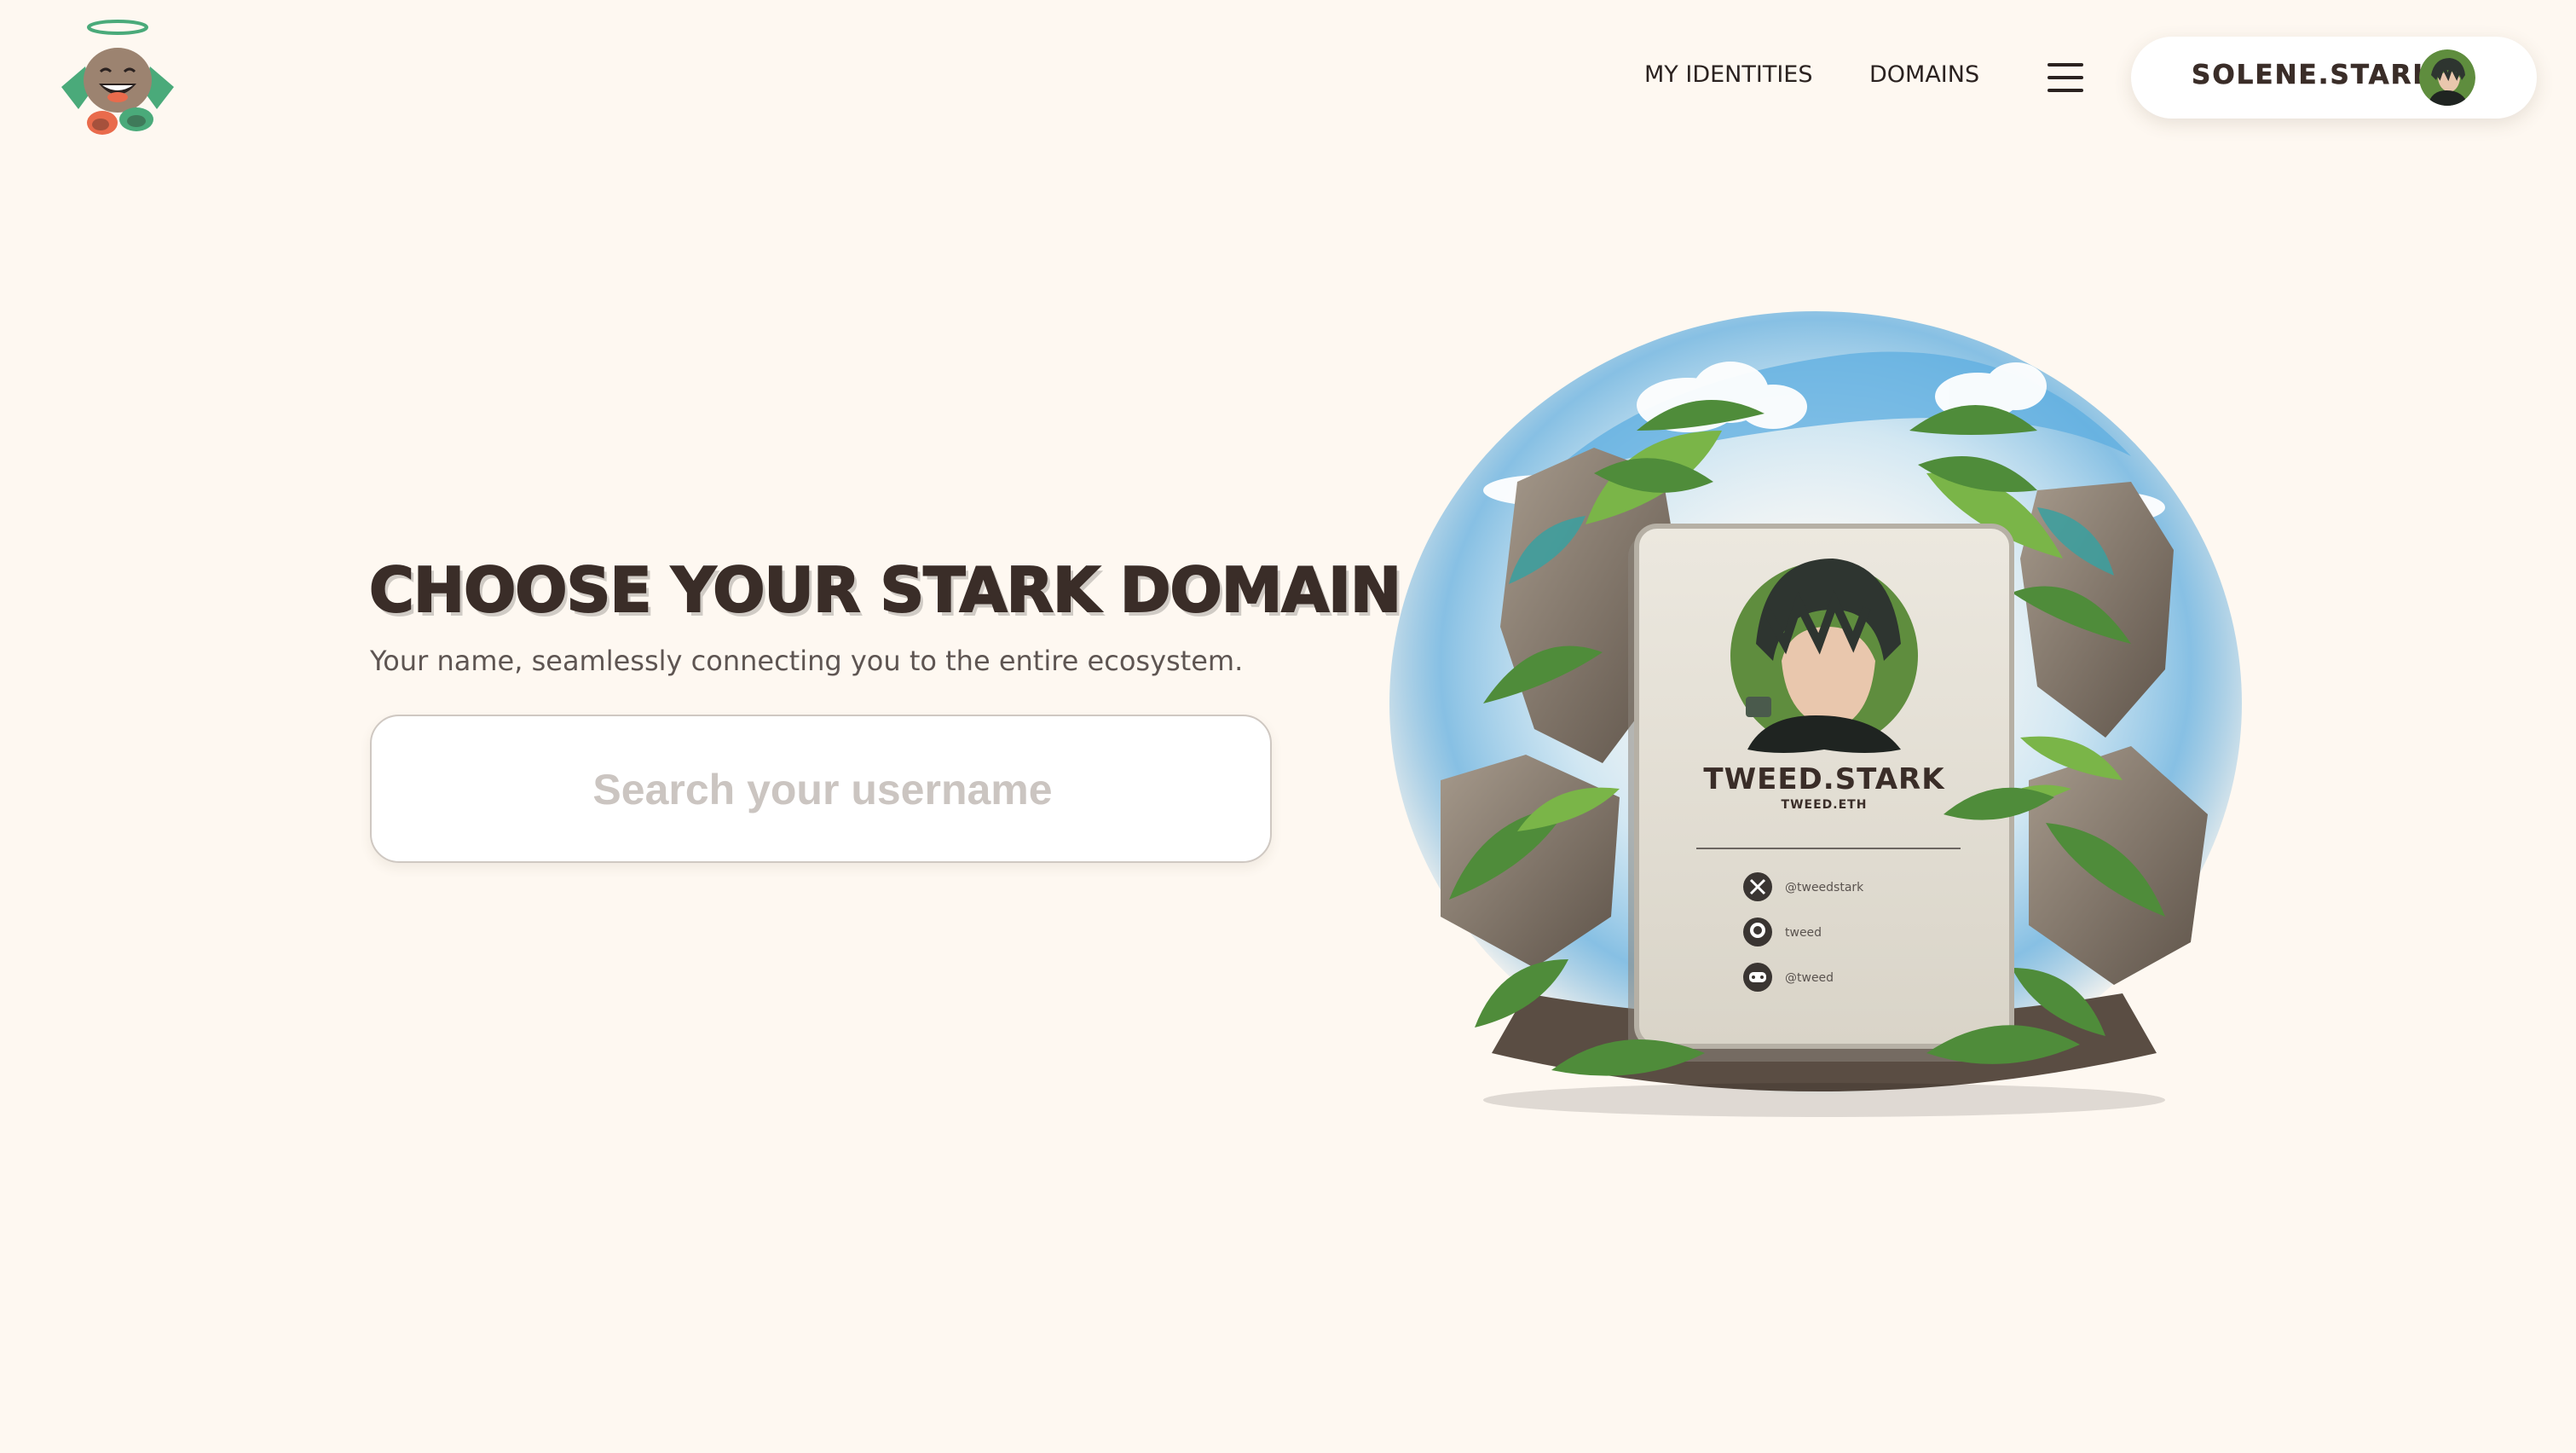  What do you see at coordinates (885, 590) in the screenshot?
I see `page-title: CHOOSE YOUR STARK DOMAIN` at bounding box center [885, 590].